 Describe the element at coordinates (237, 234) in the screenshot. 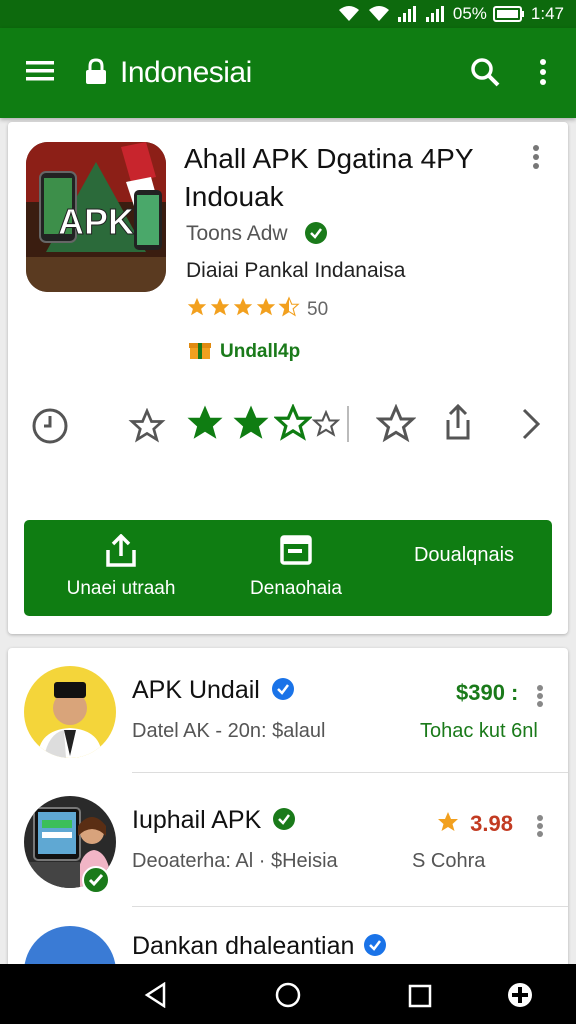

I see `developer-name: Toons Adw` at that location.